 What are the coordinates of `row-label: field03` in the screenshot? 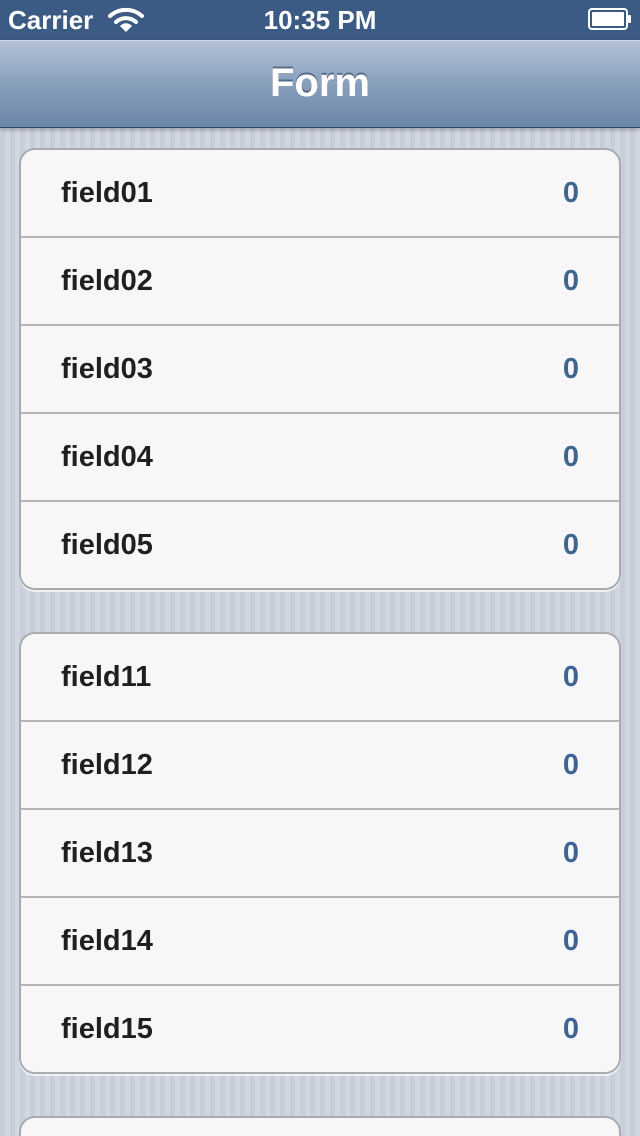 It's located at (107, 369).